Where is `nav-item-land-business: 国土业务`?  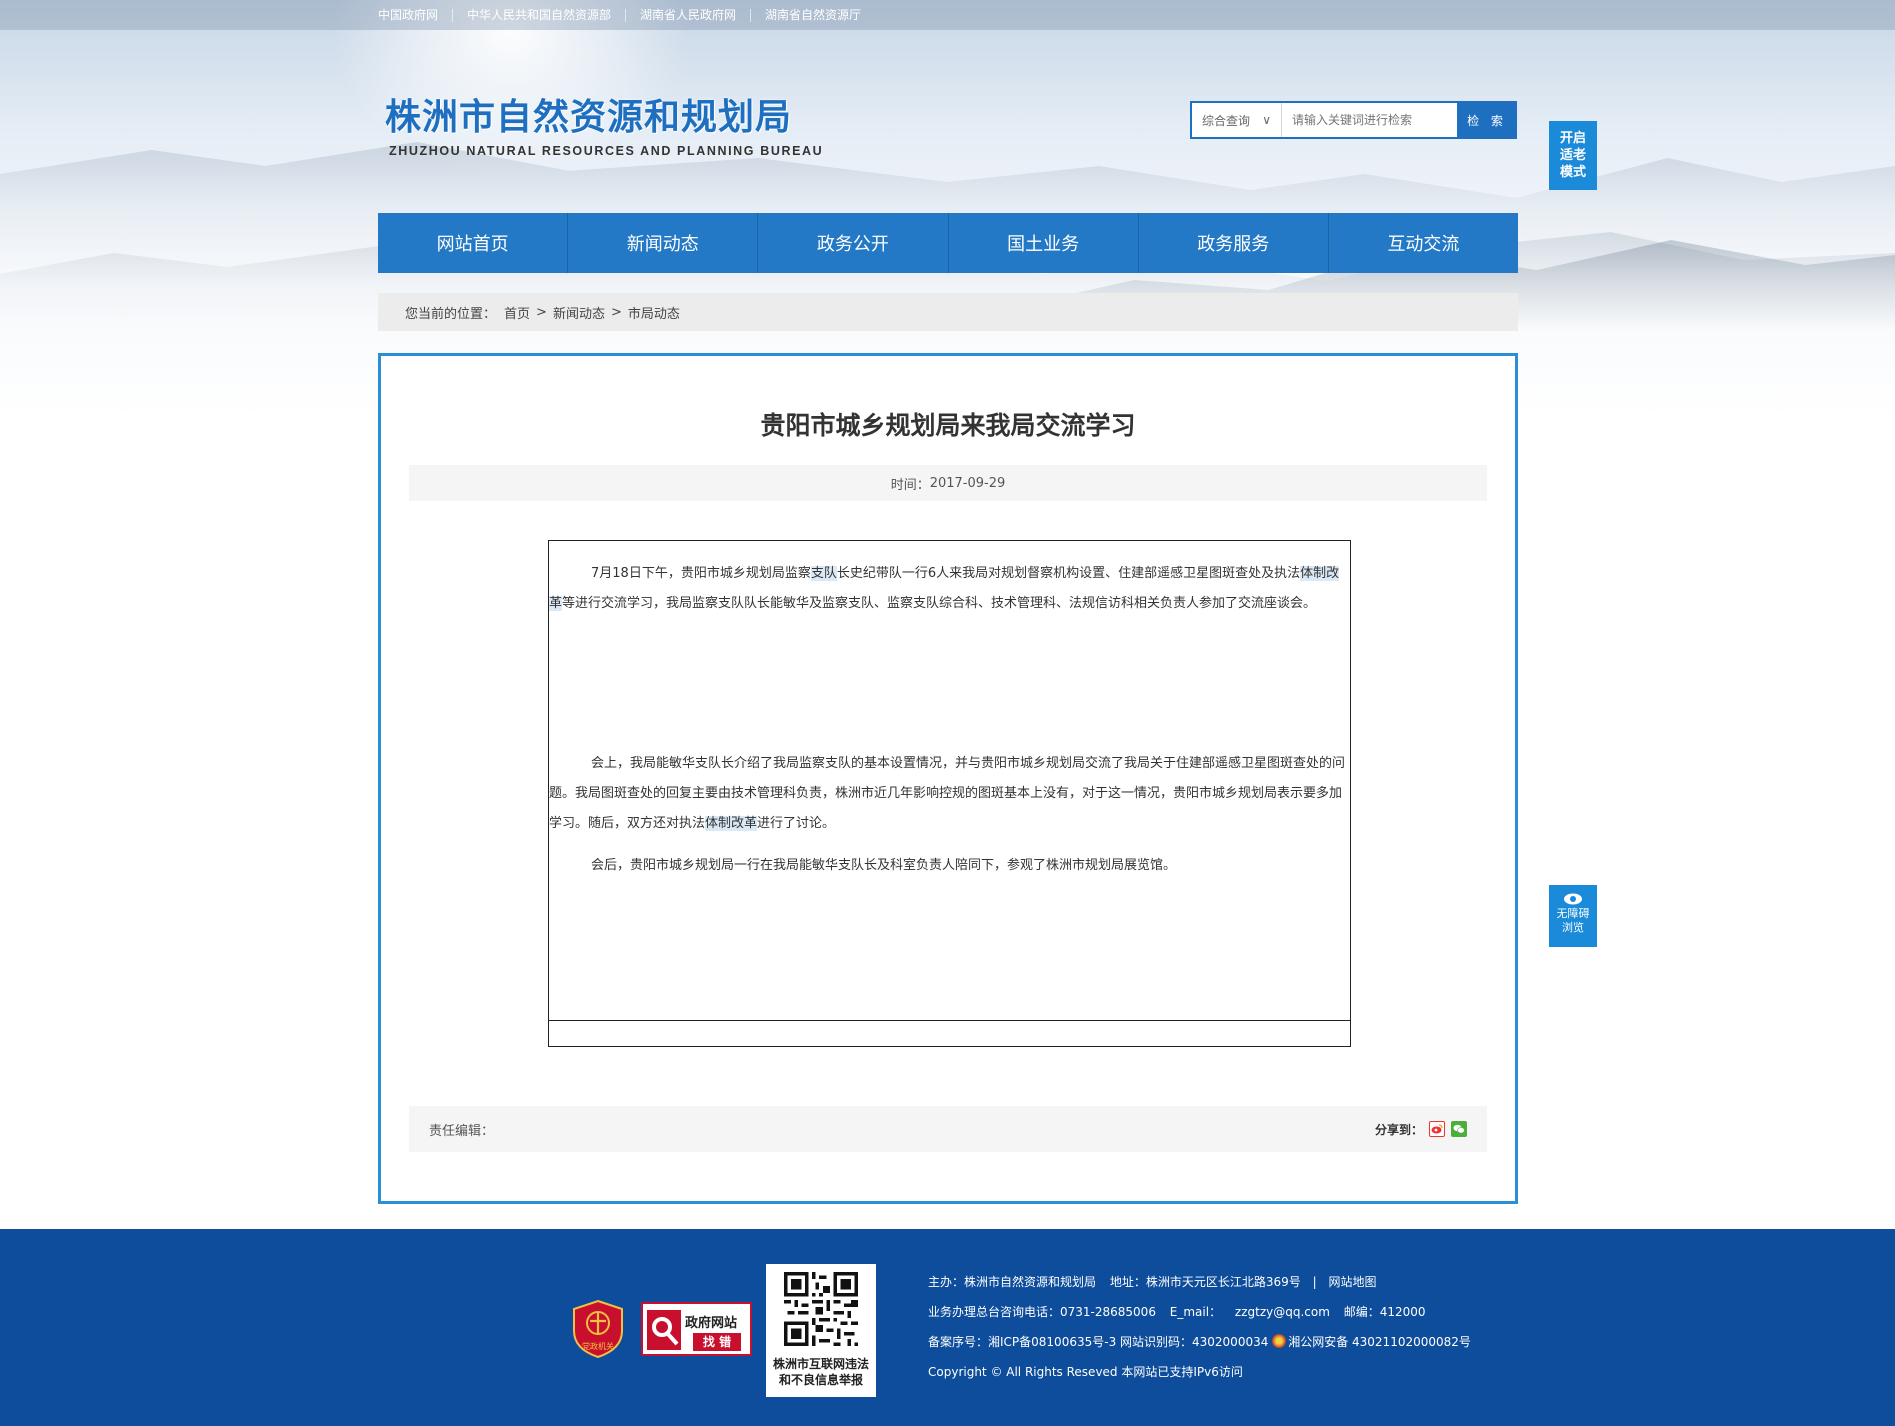 nav-item-land-business: 国土业务 is located at coordinates (1044, 243).